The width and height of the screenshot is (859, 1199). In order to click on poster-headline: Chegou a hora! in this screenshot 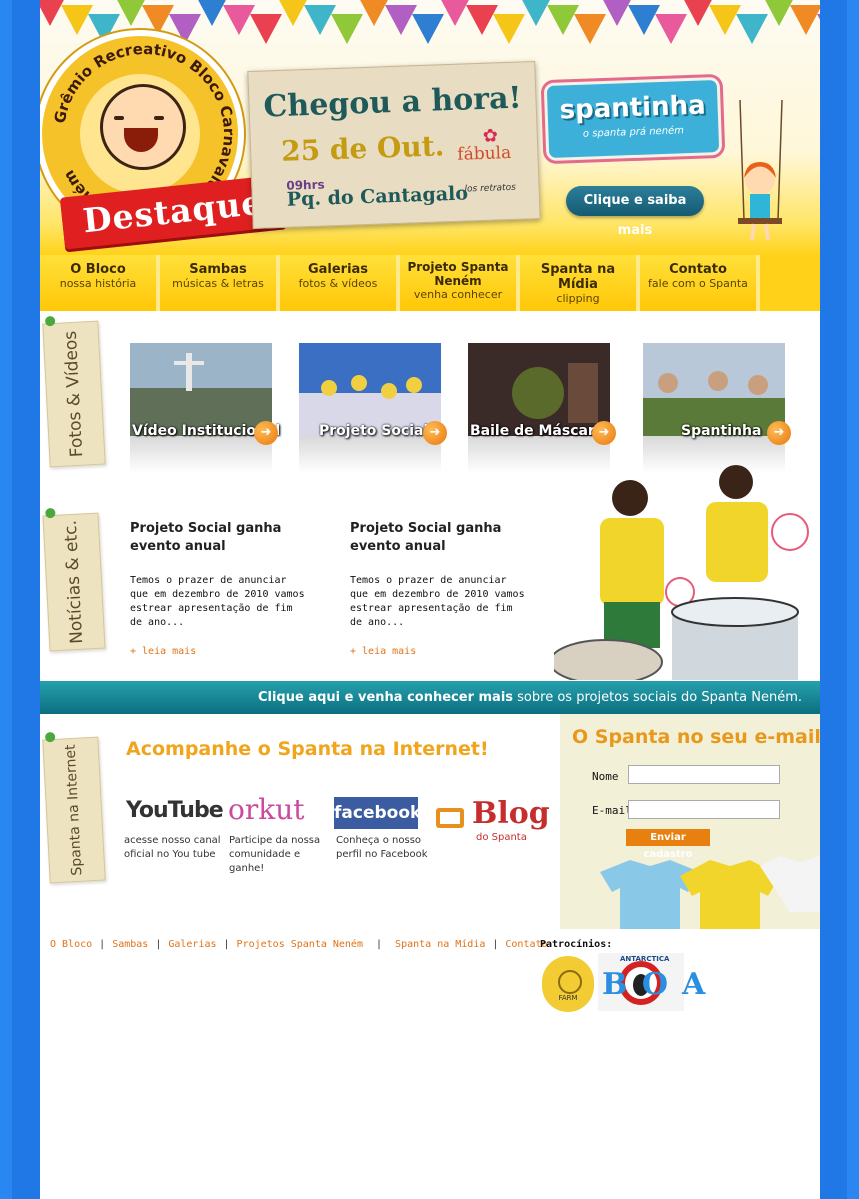, I will do `click(392, 102)`.